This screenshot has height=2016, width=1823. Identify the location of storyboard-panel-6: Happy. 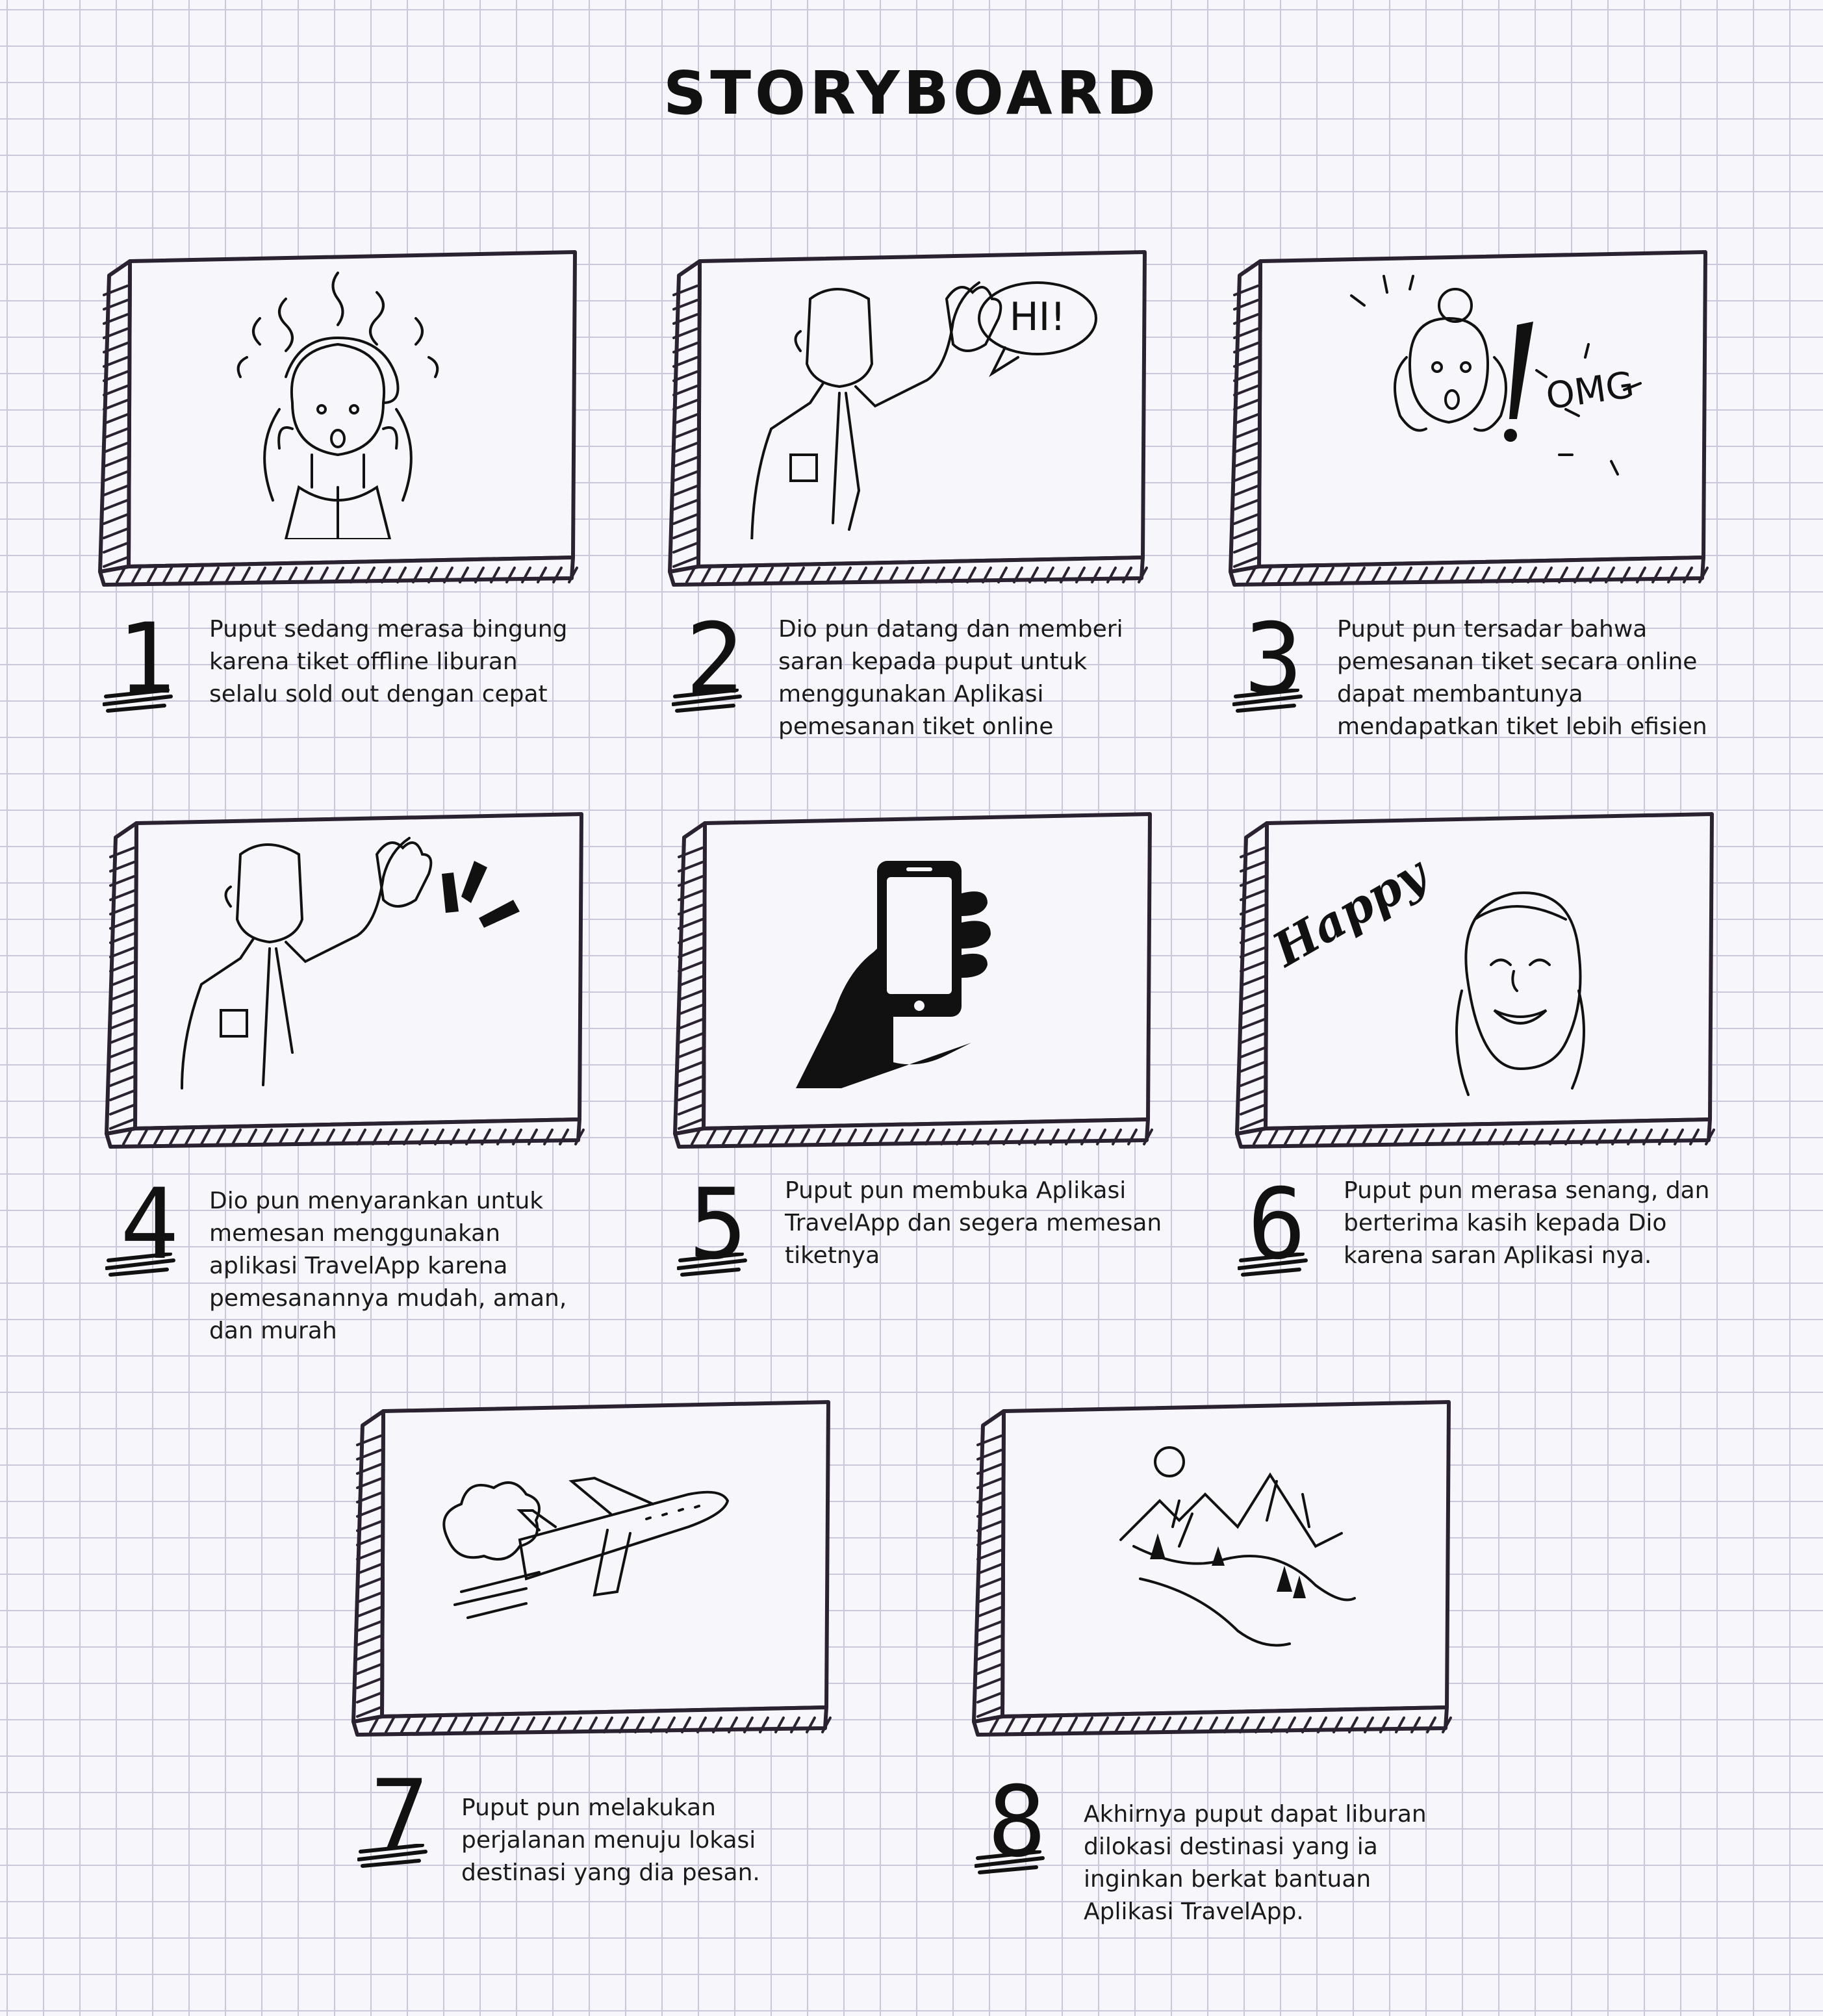
(1475, 979).